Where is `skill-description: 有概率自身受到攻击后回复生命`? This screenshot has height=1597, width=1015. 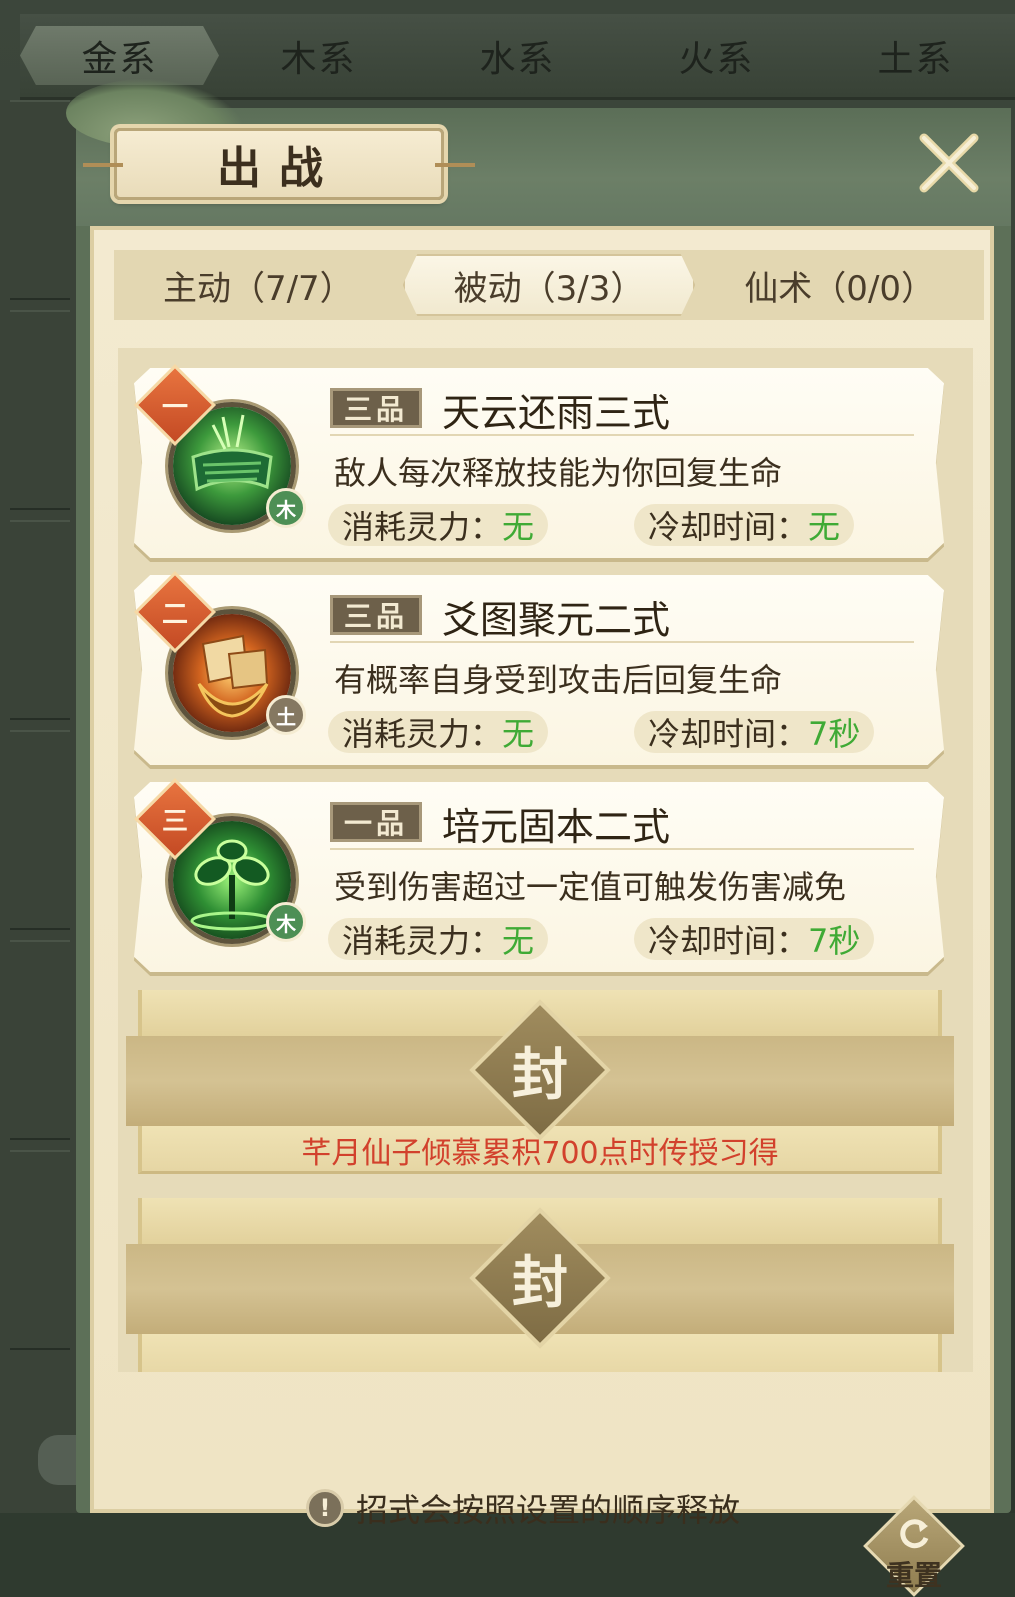 skill-description: 有概率自身受到攻击后回复生命 is located at coordinates (558, 680).